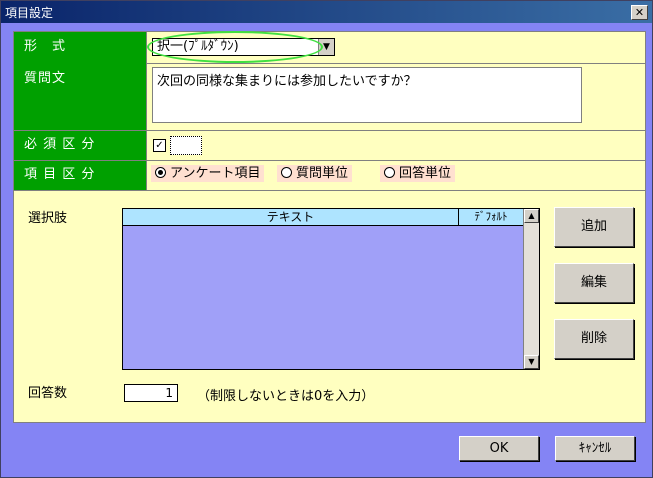  I want to click on question-textarea: 次回の同様な集まりには参加したいですか？, so click(367, 95).